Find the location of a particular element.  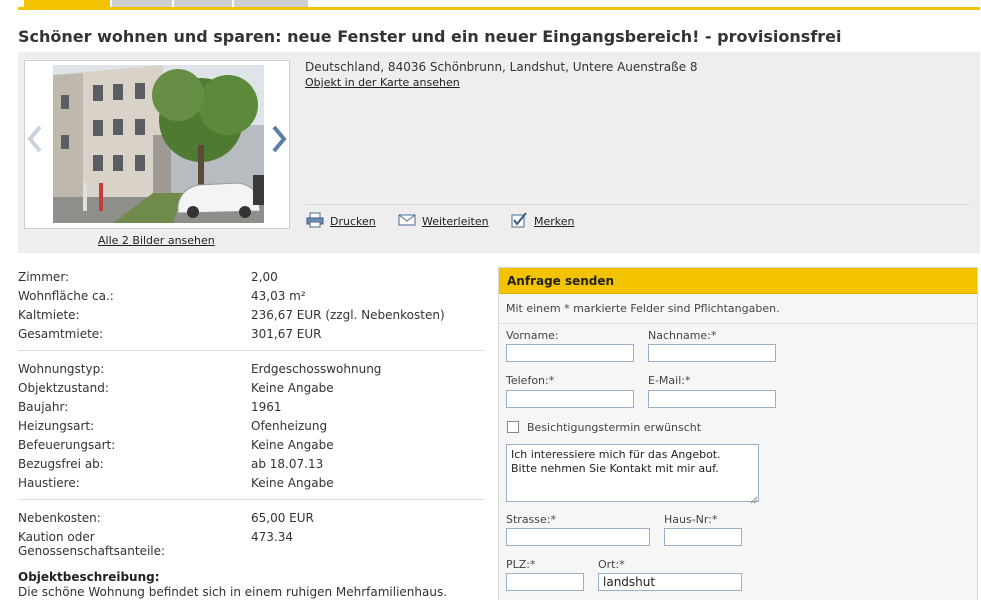

detail-label: Baujahr: is located at coordinates (43, 407).